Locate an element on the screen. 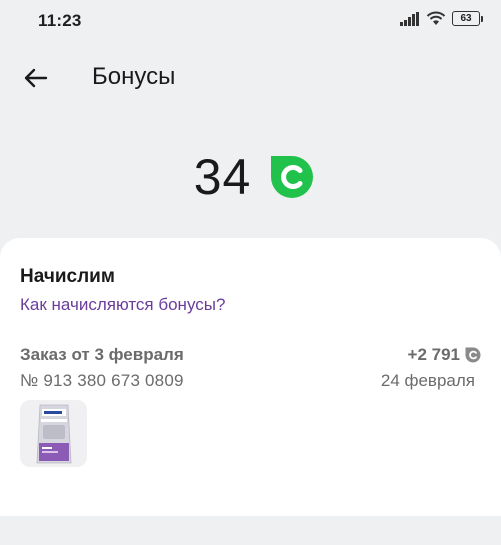 This screenshot has height=545, width=501. order-amount-value: +2 791 is located at coordinates (433, 354).